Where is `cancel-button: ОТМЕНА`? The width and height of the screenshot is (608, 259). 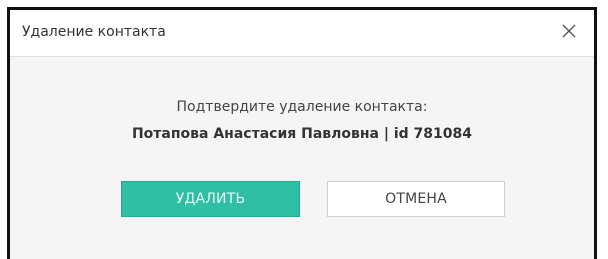 cancel-button: ОТМЕНА is located at coordinates (416, 199).